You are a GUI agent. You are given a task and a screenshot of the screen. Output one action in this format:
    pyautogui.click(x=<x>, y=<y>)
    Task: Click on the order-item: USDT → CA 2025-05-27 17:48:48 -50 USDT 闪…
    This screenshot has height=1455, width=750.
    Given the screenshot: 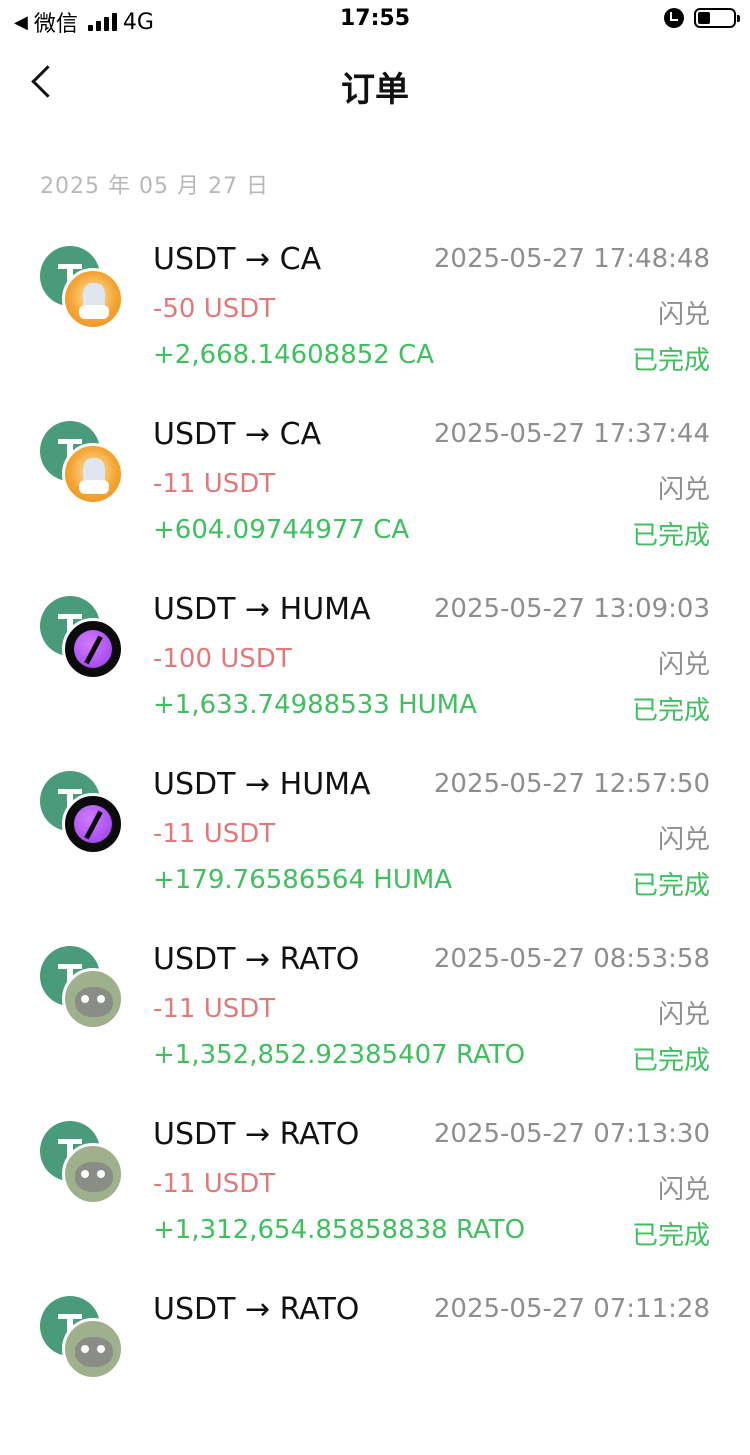 What is the action you would take?
    pyautogui.click(x=375, y=317)
    